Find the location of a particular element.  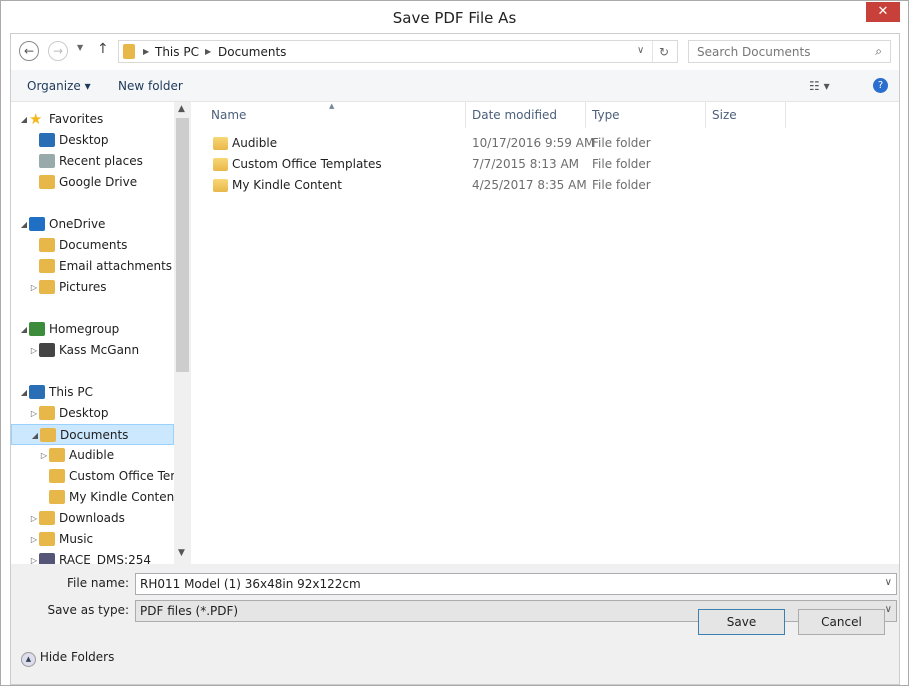

nav-item: Documents is located at coordinates (92, 245).